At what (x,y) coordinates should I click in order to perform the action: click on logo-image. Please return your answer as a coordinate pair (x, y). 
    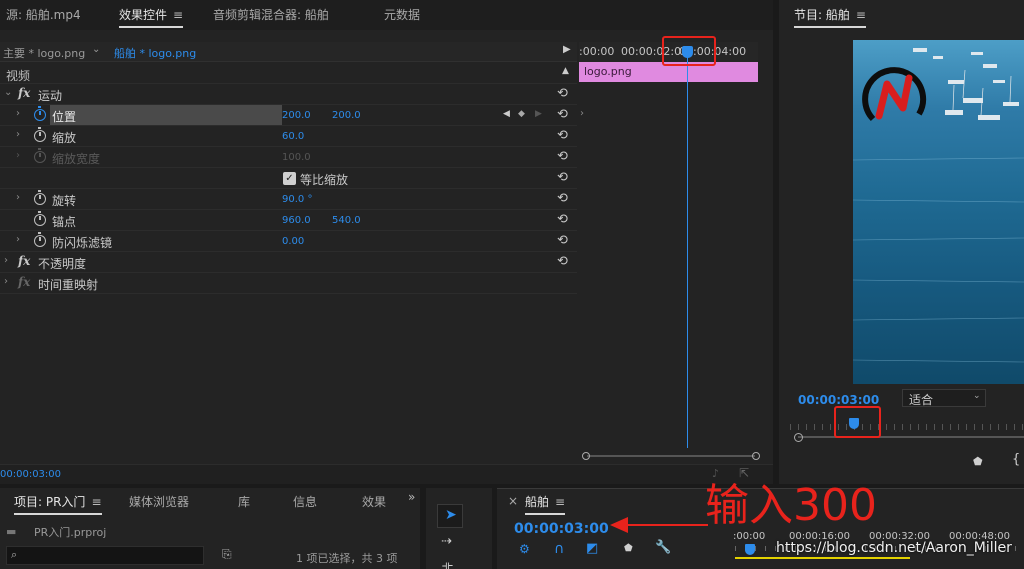
    Looking at the image, I should click on (896, 100).